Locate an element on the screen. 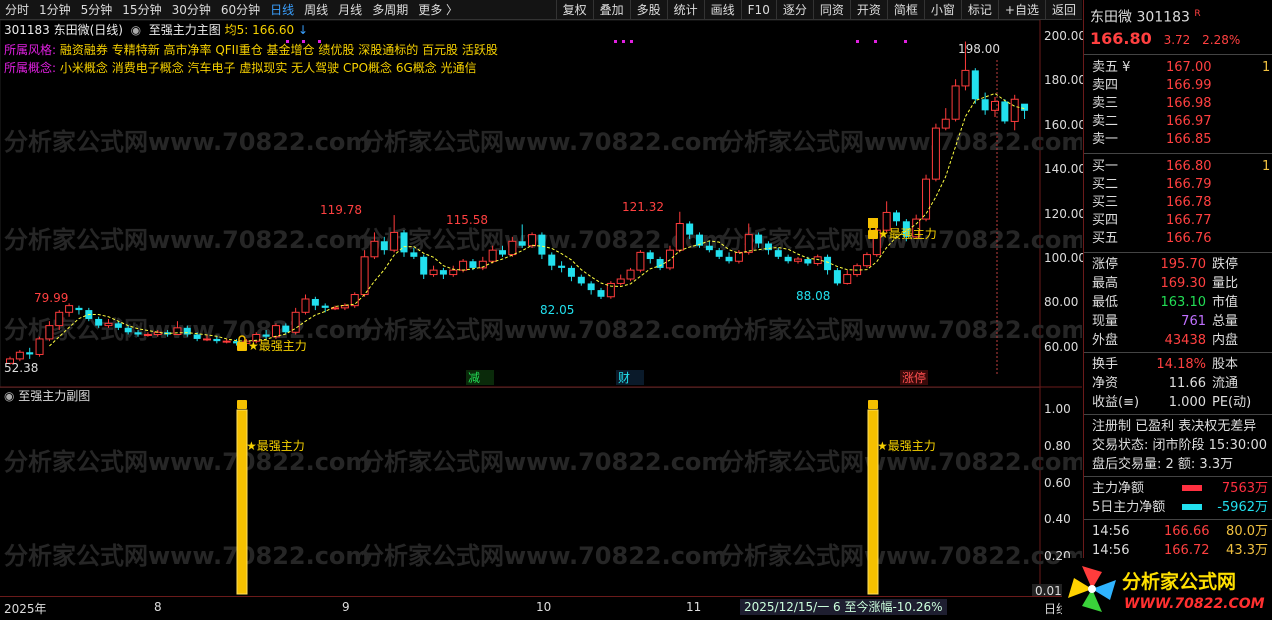 The height and width of the screenshot is (620, 1272). bids-label: 买四 is located at coordinates (1105, 220).